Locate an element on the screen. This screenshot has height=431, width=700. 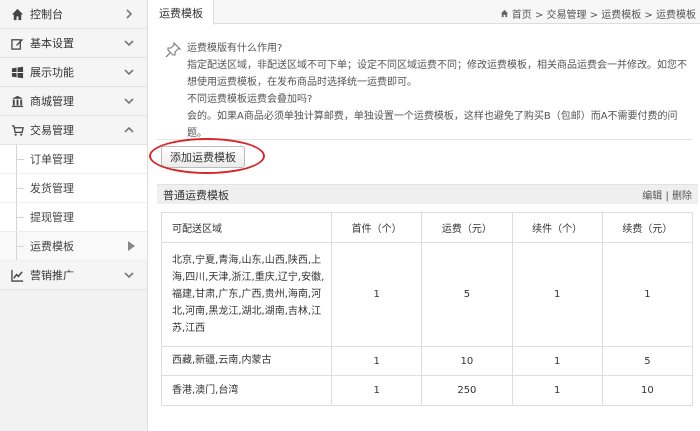
table-header-row: 可配送区域 首件（个） 运费（元） 续件（个） 续费（元） is located at coordinates (427, 227).